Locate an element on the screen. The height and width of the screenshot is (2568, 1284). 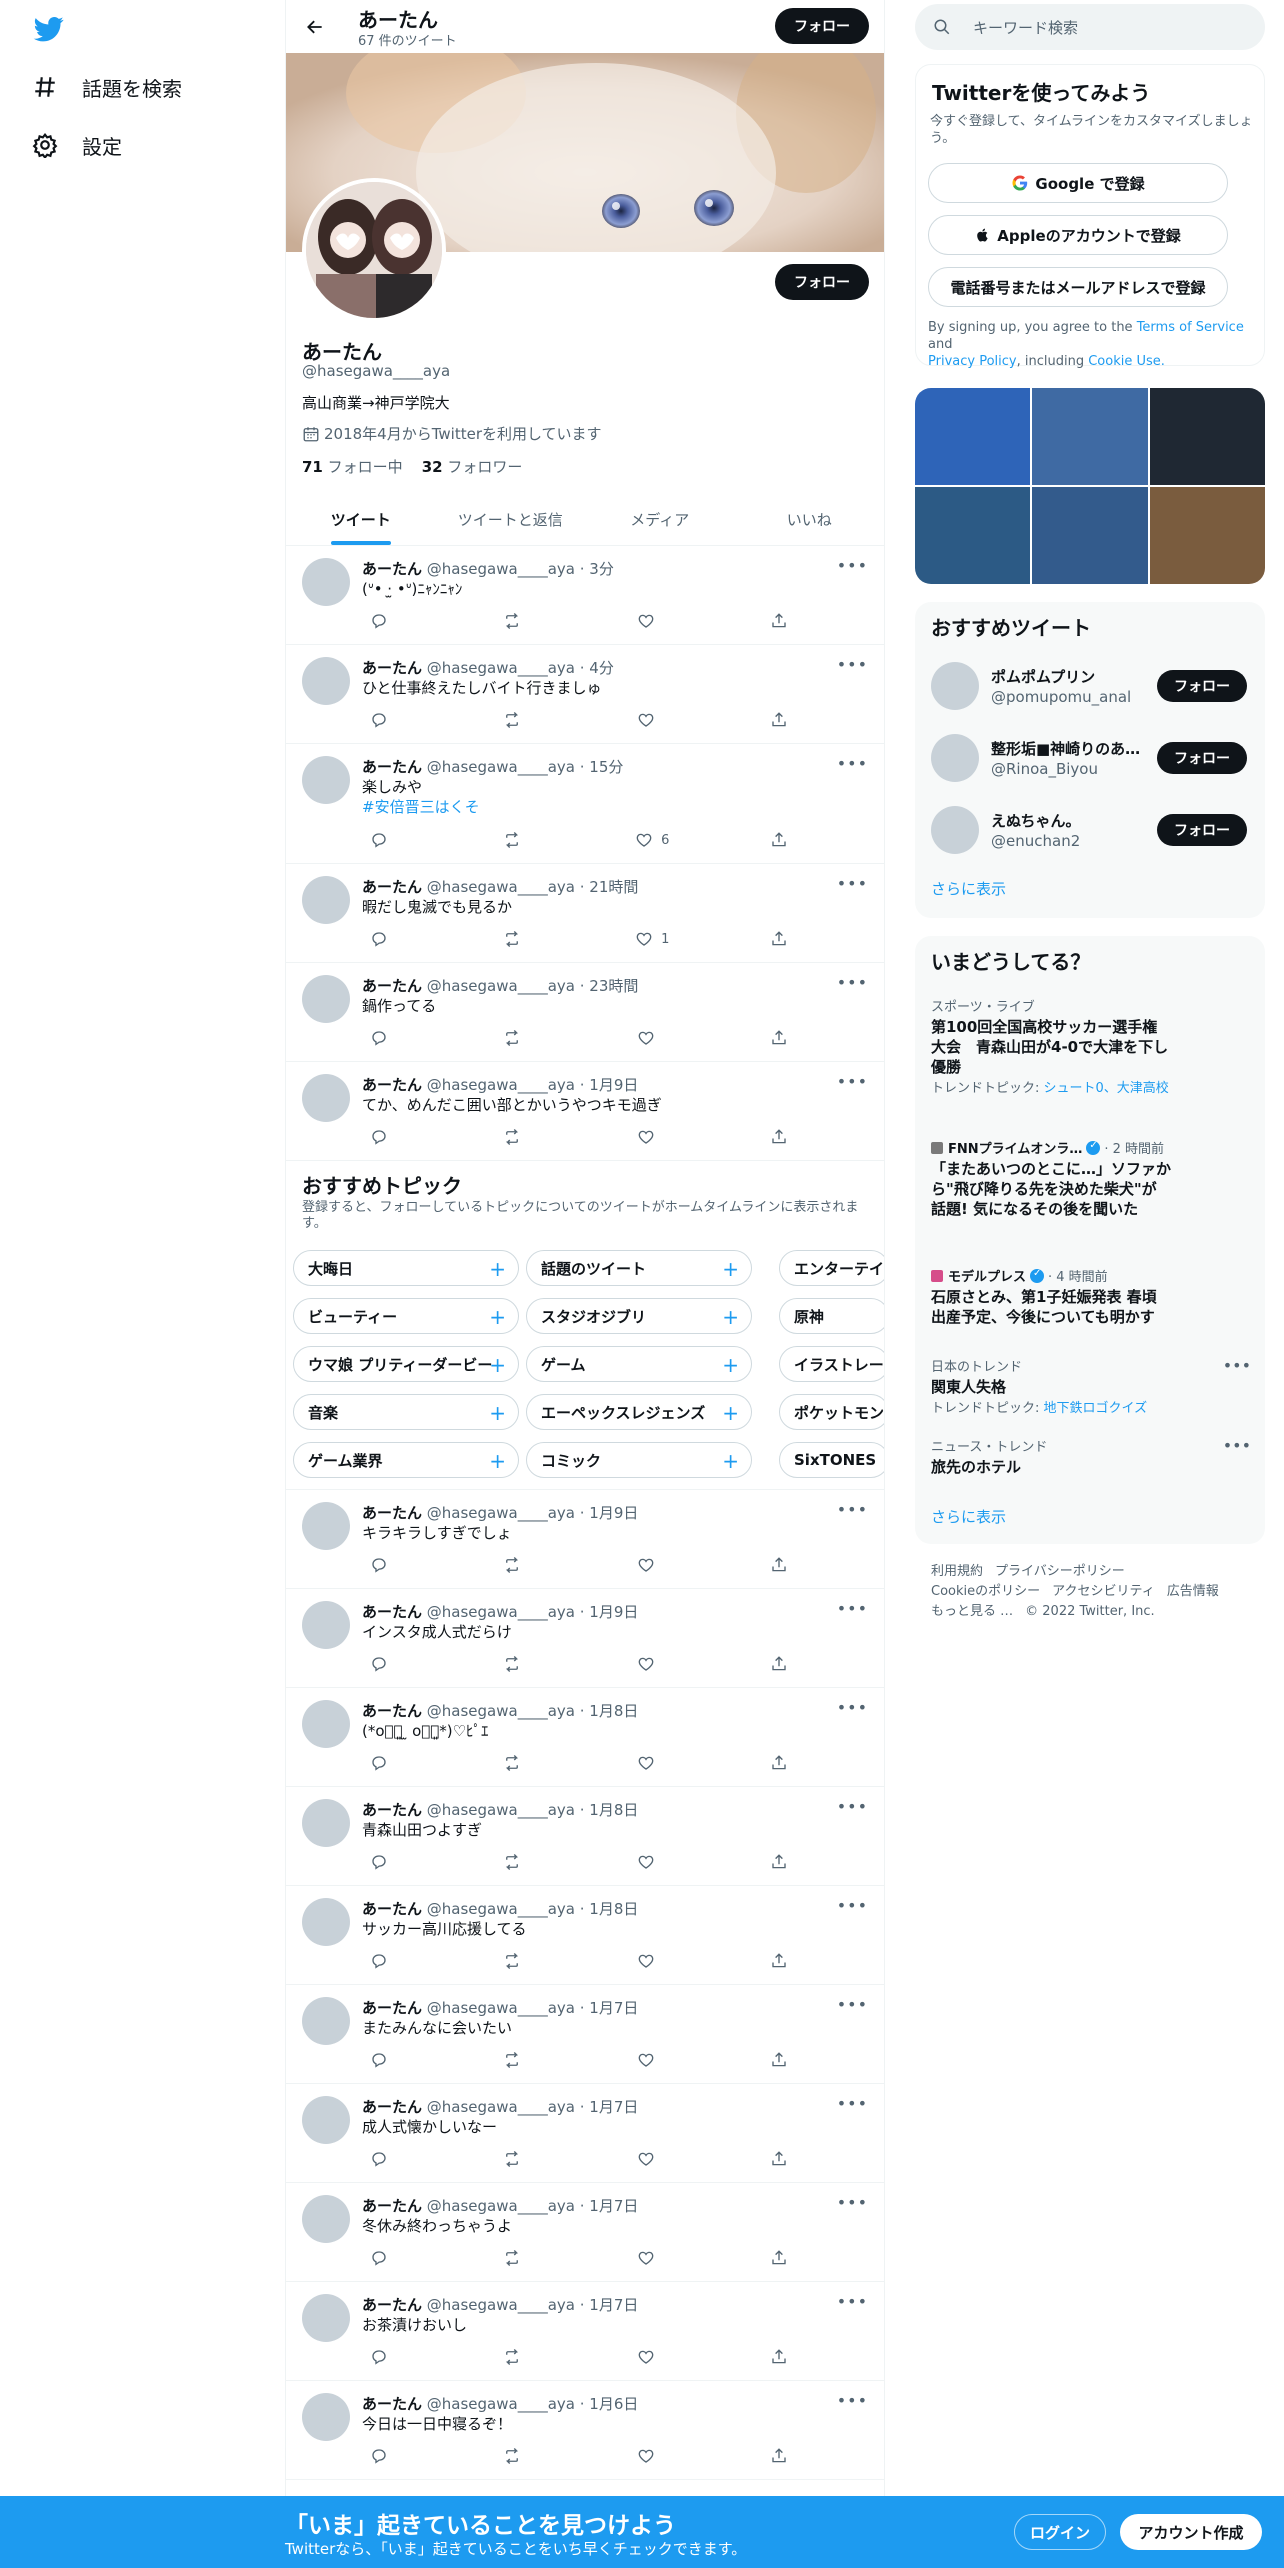
suggested-user-avatar is located at coordinates (955, 686).